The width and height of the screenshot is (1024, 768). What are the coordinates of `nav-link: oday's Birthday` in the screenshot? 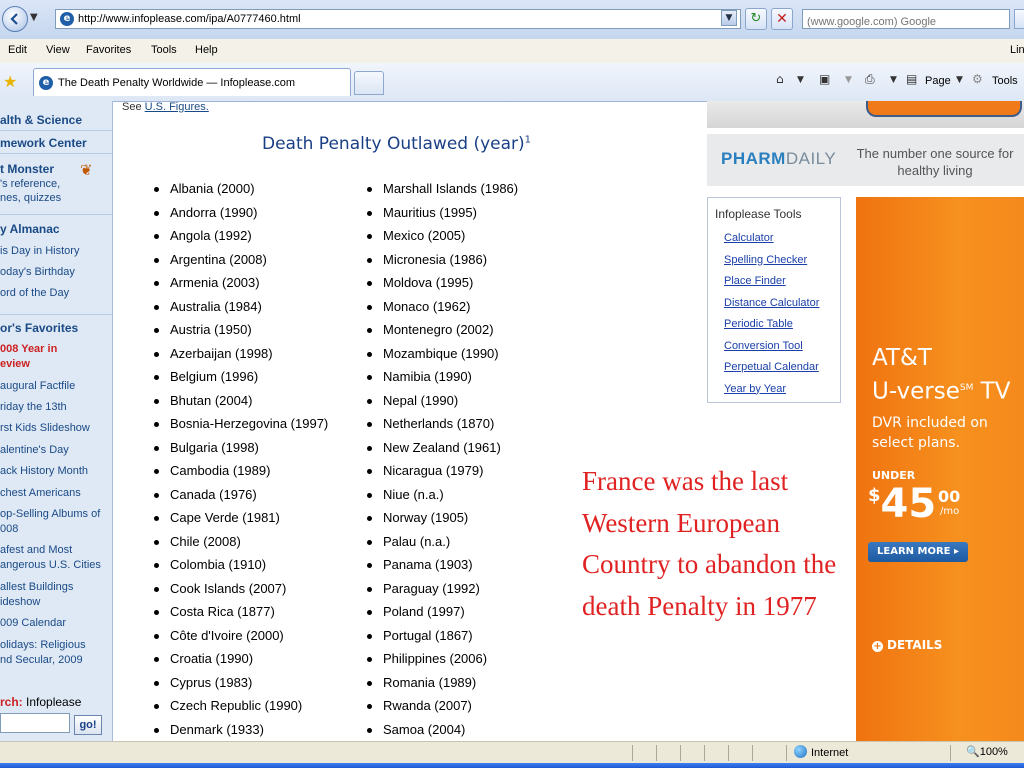 It's located at (37, 272).